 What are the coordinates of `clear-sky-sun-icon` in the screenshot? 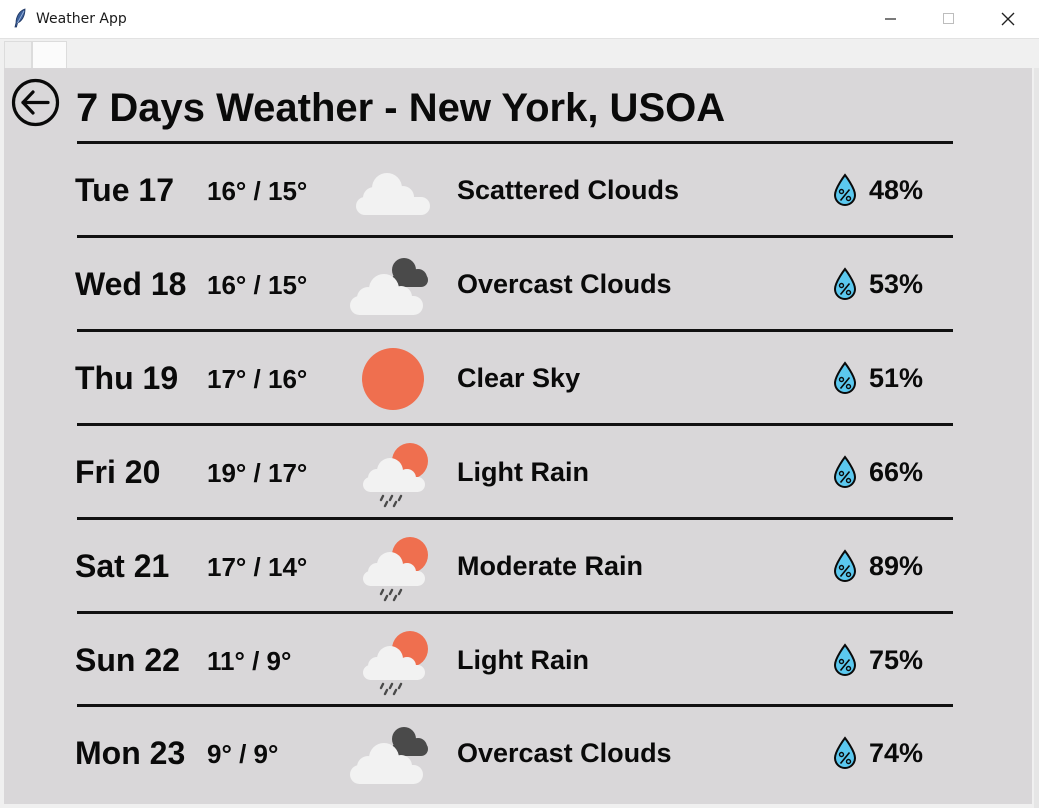 It's located at (393, 379).